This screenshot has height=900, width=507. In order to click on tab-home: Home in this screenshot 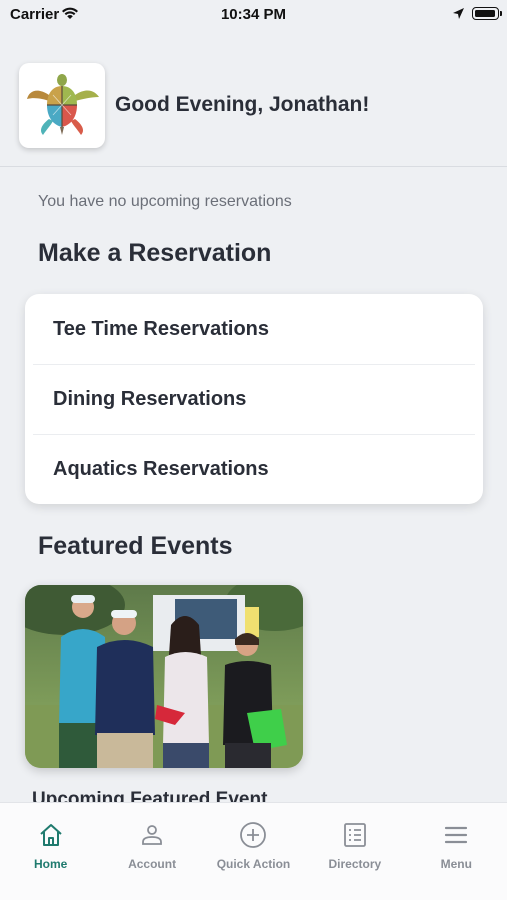, I will do `click(50, 851)`.